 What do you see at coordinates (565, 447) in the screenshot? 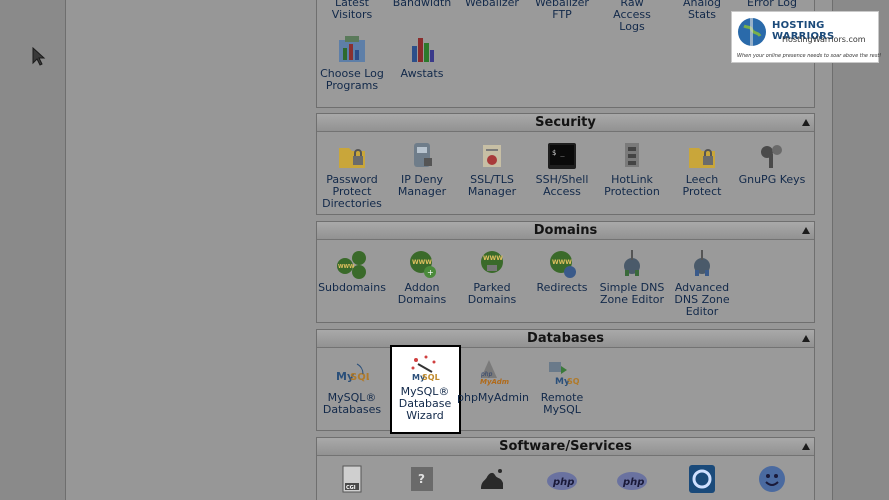
I see `software-panel-header: Software/Services` at bounding box center [565, 447].